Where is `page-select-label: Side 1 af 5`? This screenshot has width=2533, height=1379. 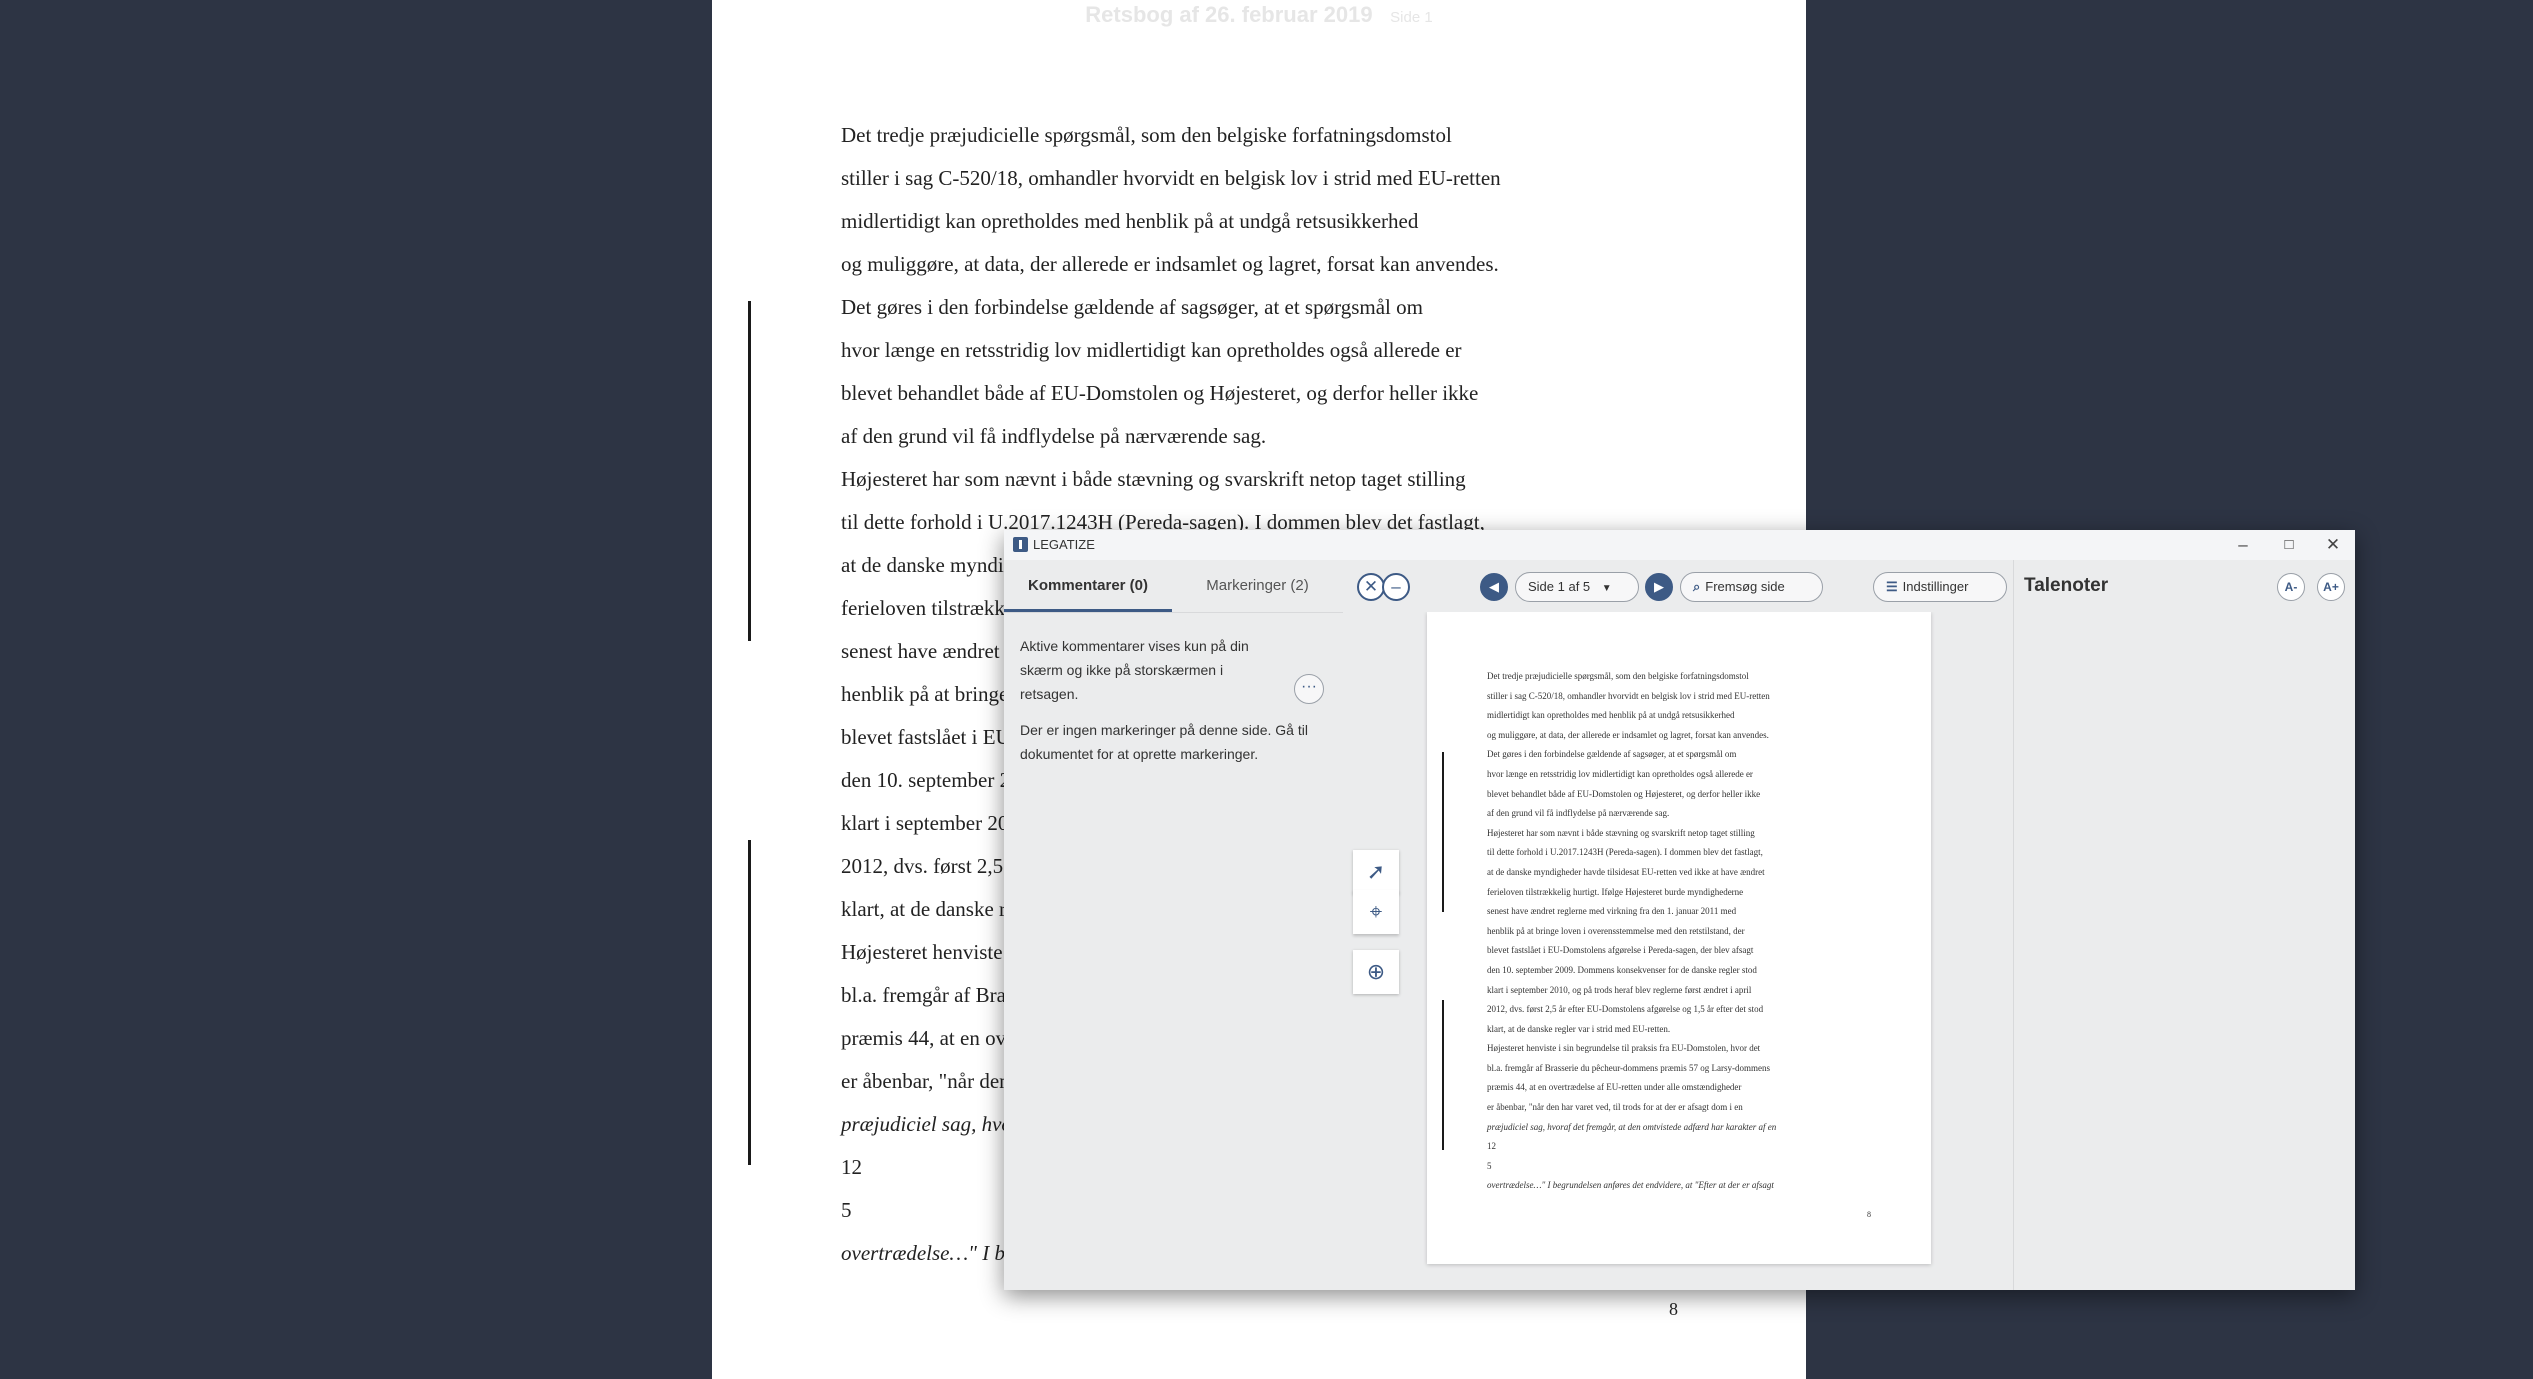
page-select-label: Side 1 af 5 is located at coordinates (1559, 586).